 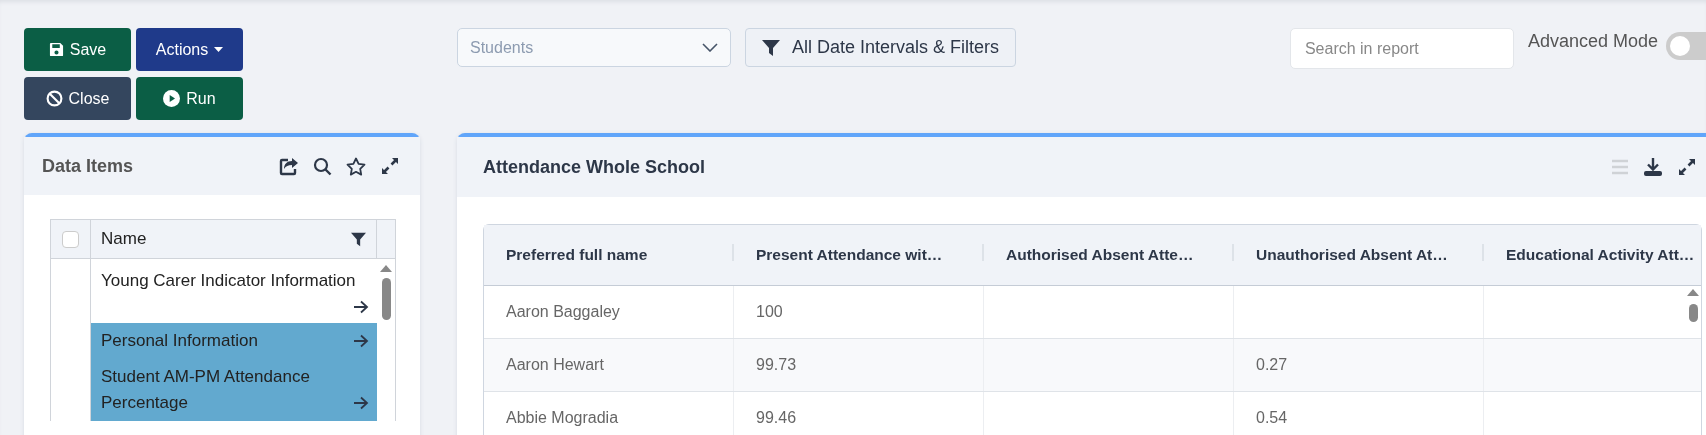 I want to click on panel-title: Attendance Whole School, so click(x=594, y=167).